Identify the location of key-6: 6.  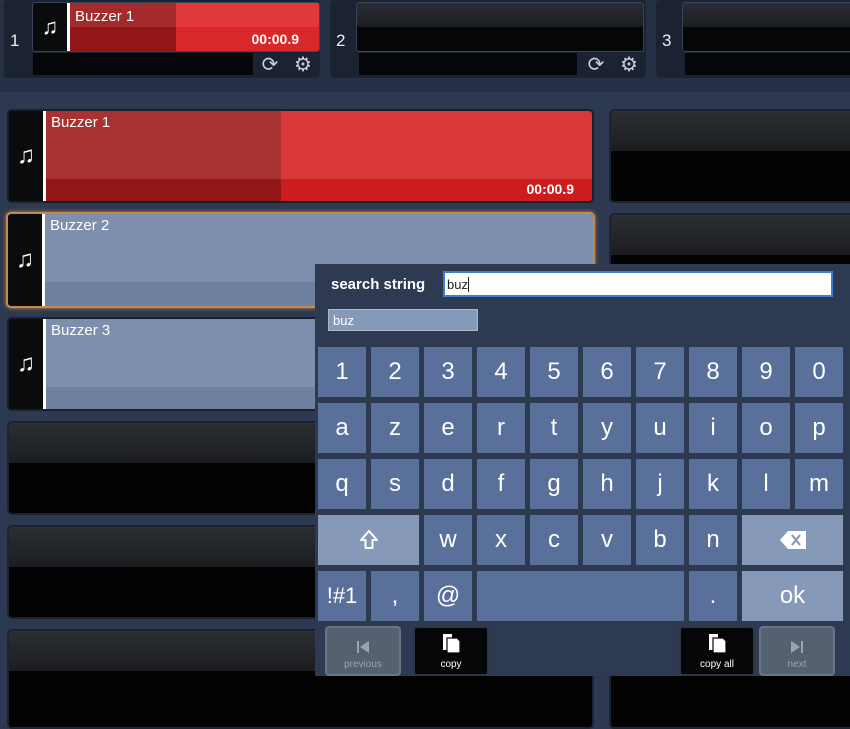
(607, 372).